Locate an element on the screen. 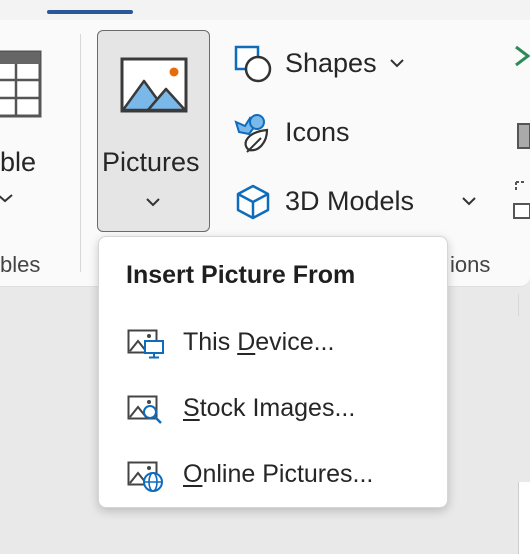 The image size is (530, 554). shapes-button-label: Shapes is located at coordinates (331, 63).